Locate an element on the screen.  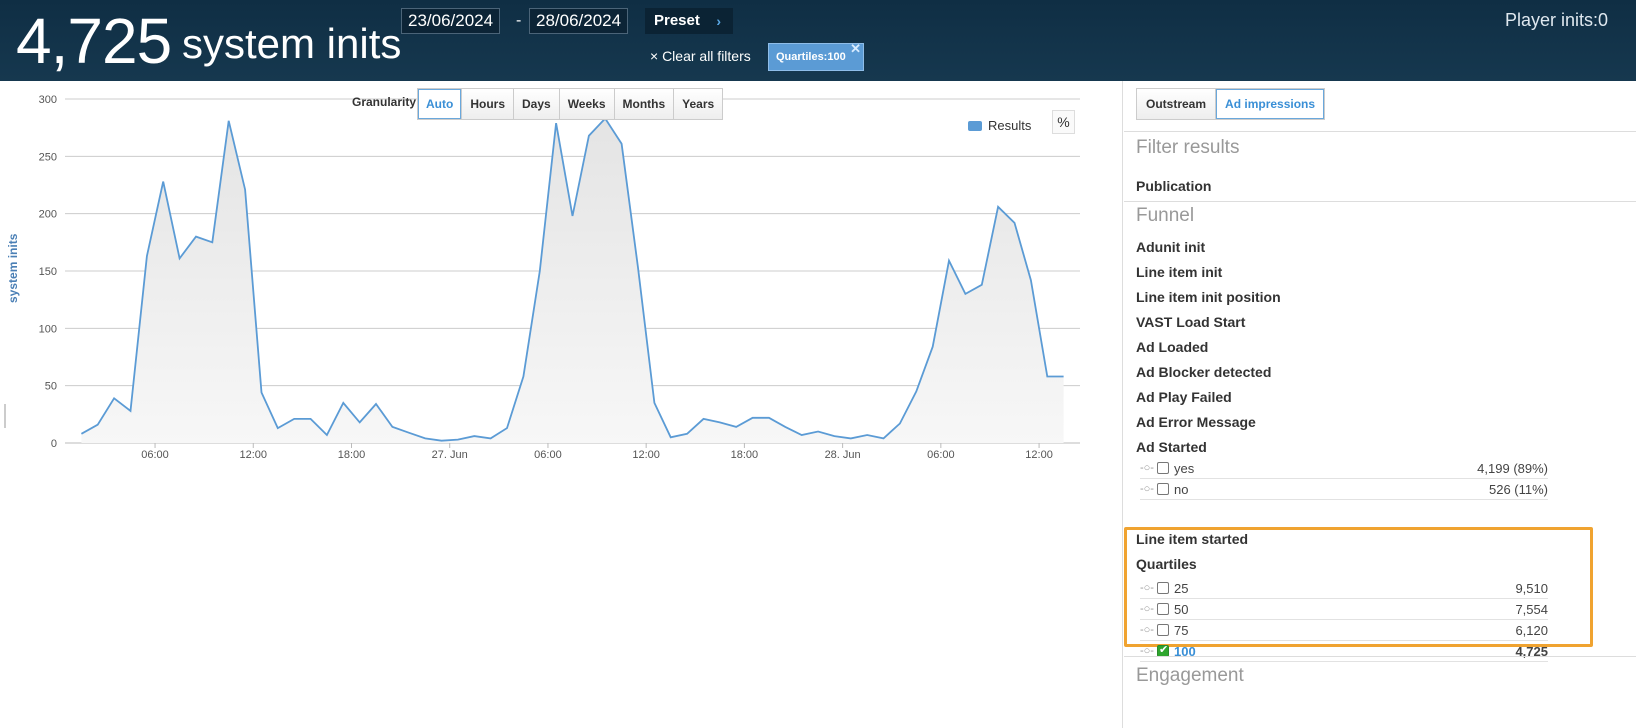
legend-swatch is located at coordinates (975, 125).